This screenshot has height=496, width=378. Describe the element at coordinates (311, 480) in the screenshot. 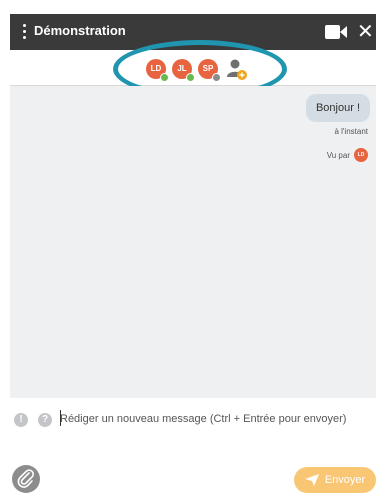

I see `paper-plane-icon` at that location.